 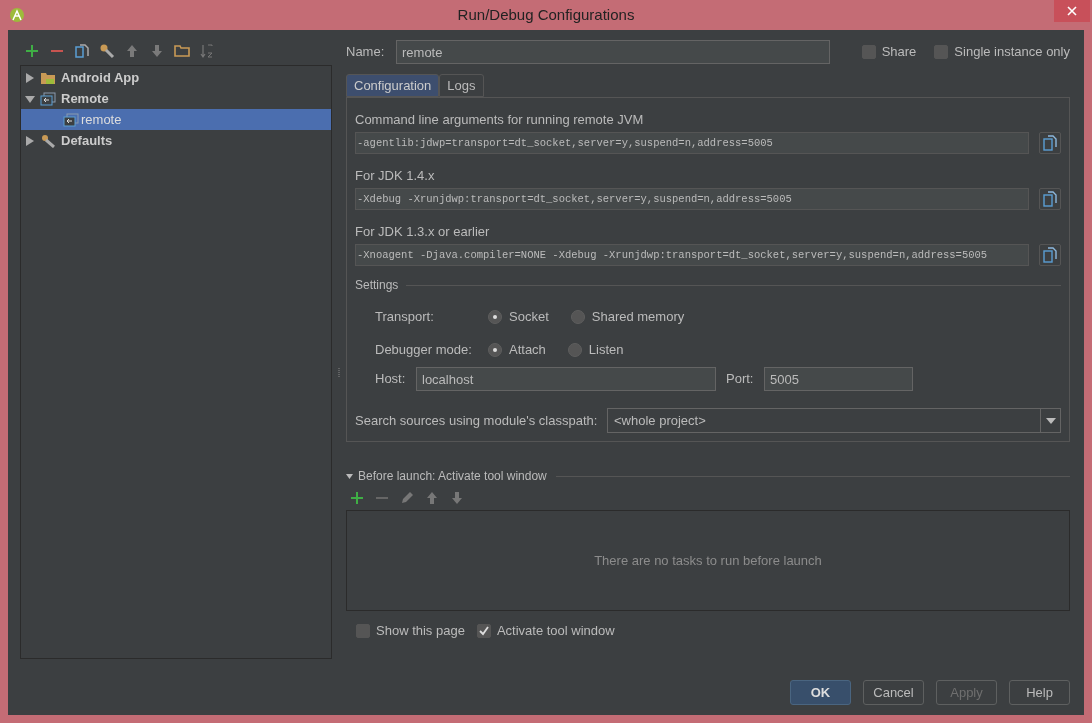 I want to click on classpath-dropdown: <whole project>, so click(x=834, y=420).